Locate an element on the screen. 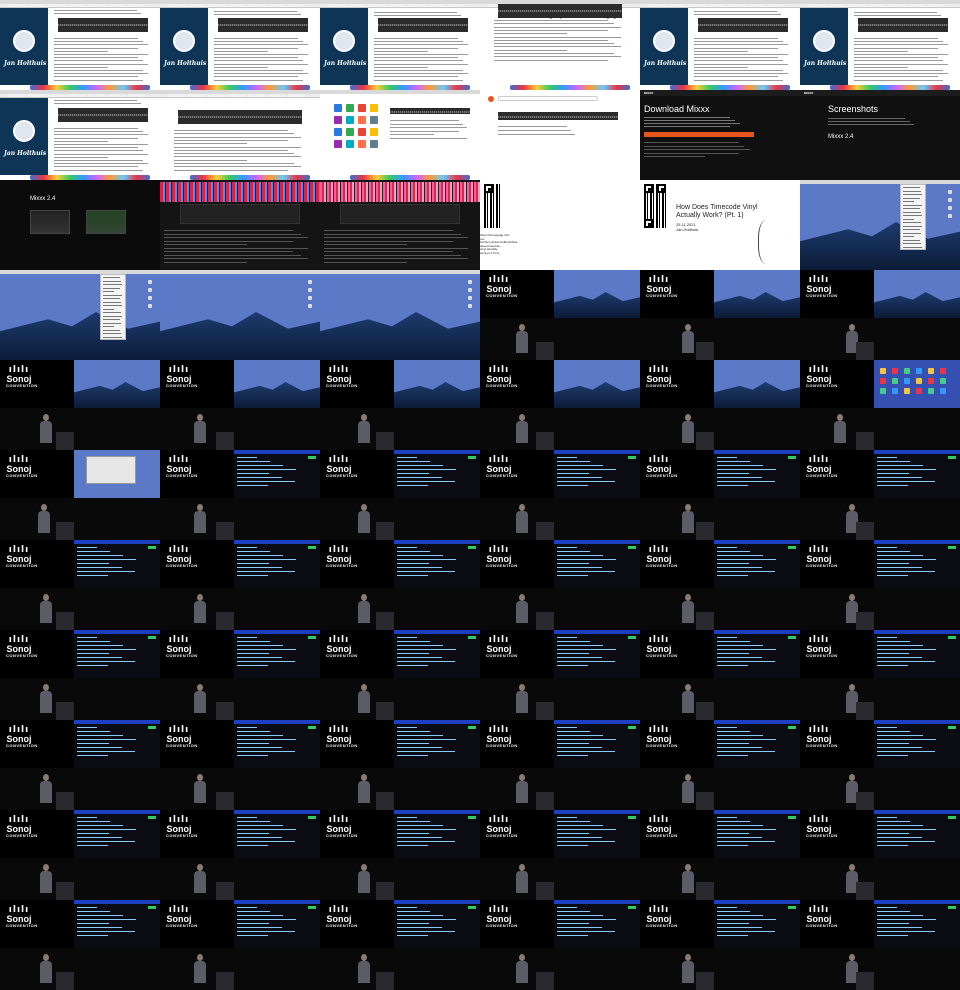  video-frame-thumbnail is located at coordinates (400, 135).